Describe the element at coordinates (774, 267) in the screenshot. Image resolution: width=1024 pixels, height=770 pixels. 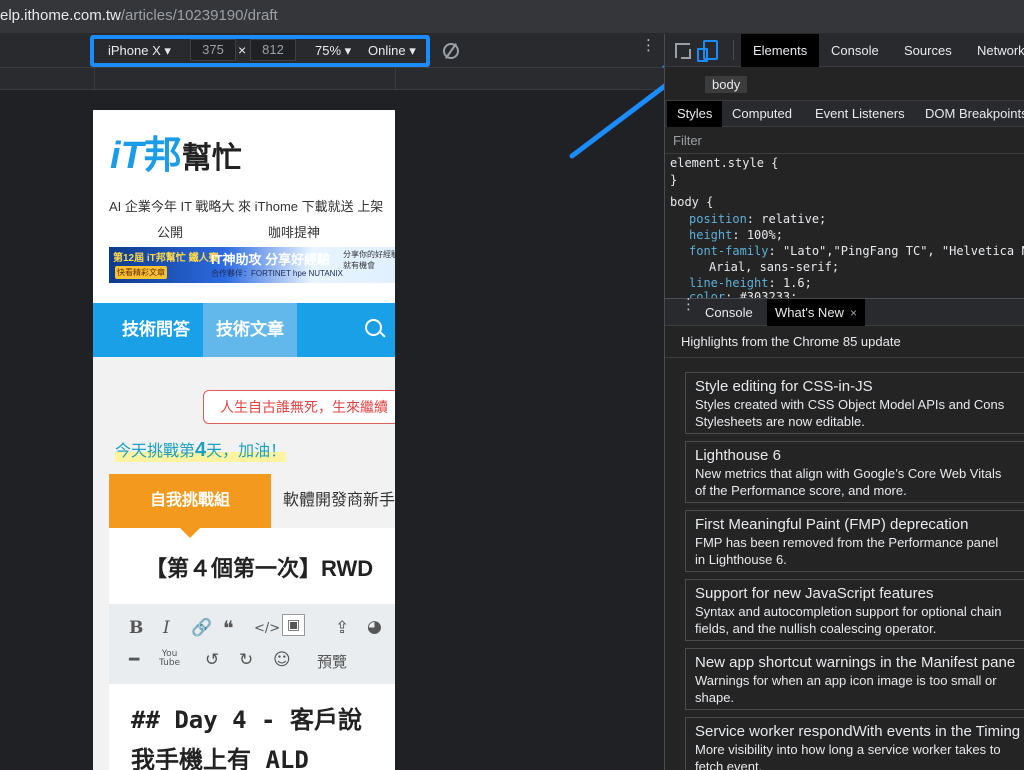
I see `css-declaration-continued: Arial, sans-serif;` at that location.